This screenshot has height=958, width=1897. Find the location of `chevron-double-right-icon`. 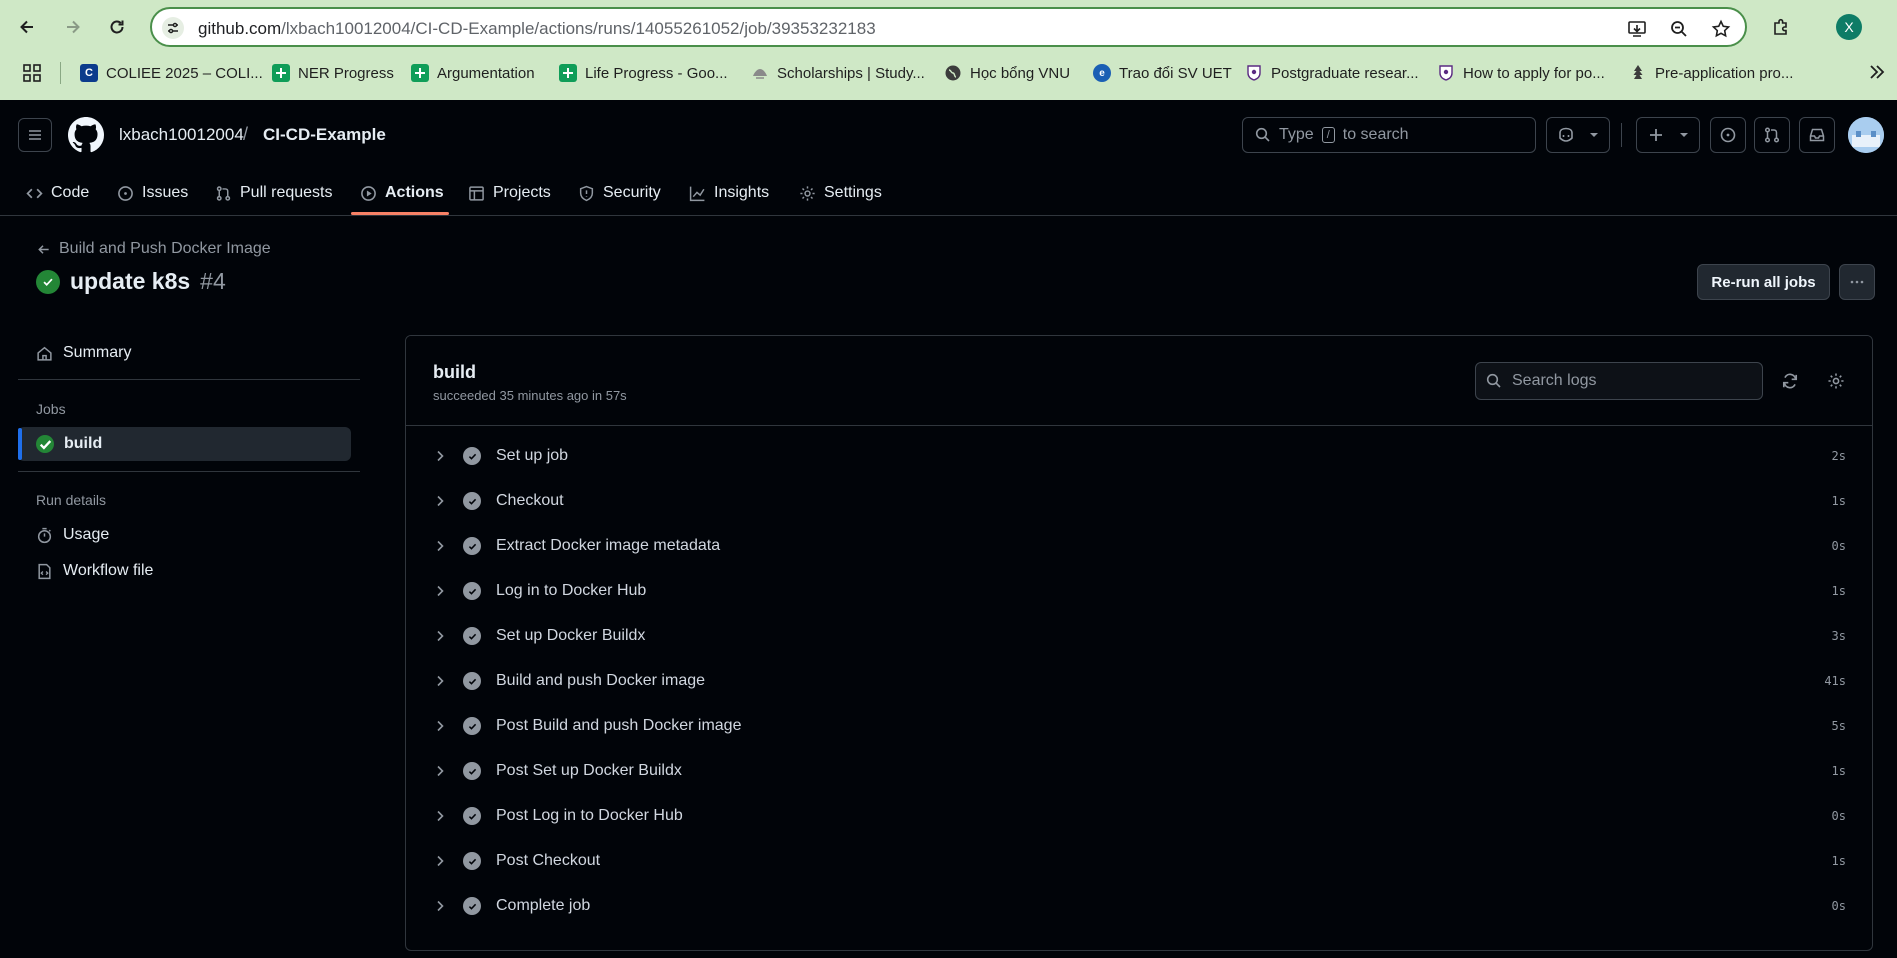

chevron-double-right-icon is located at coordinates (1877, 72).